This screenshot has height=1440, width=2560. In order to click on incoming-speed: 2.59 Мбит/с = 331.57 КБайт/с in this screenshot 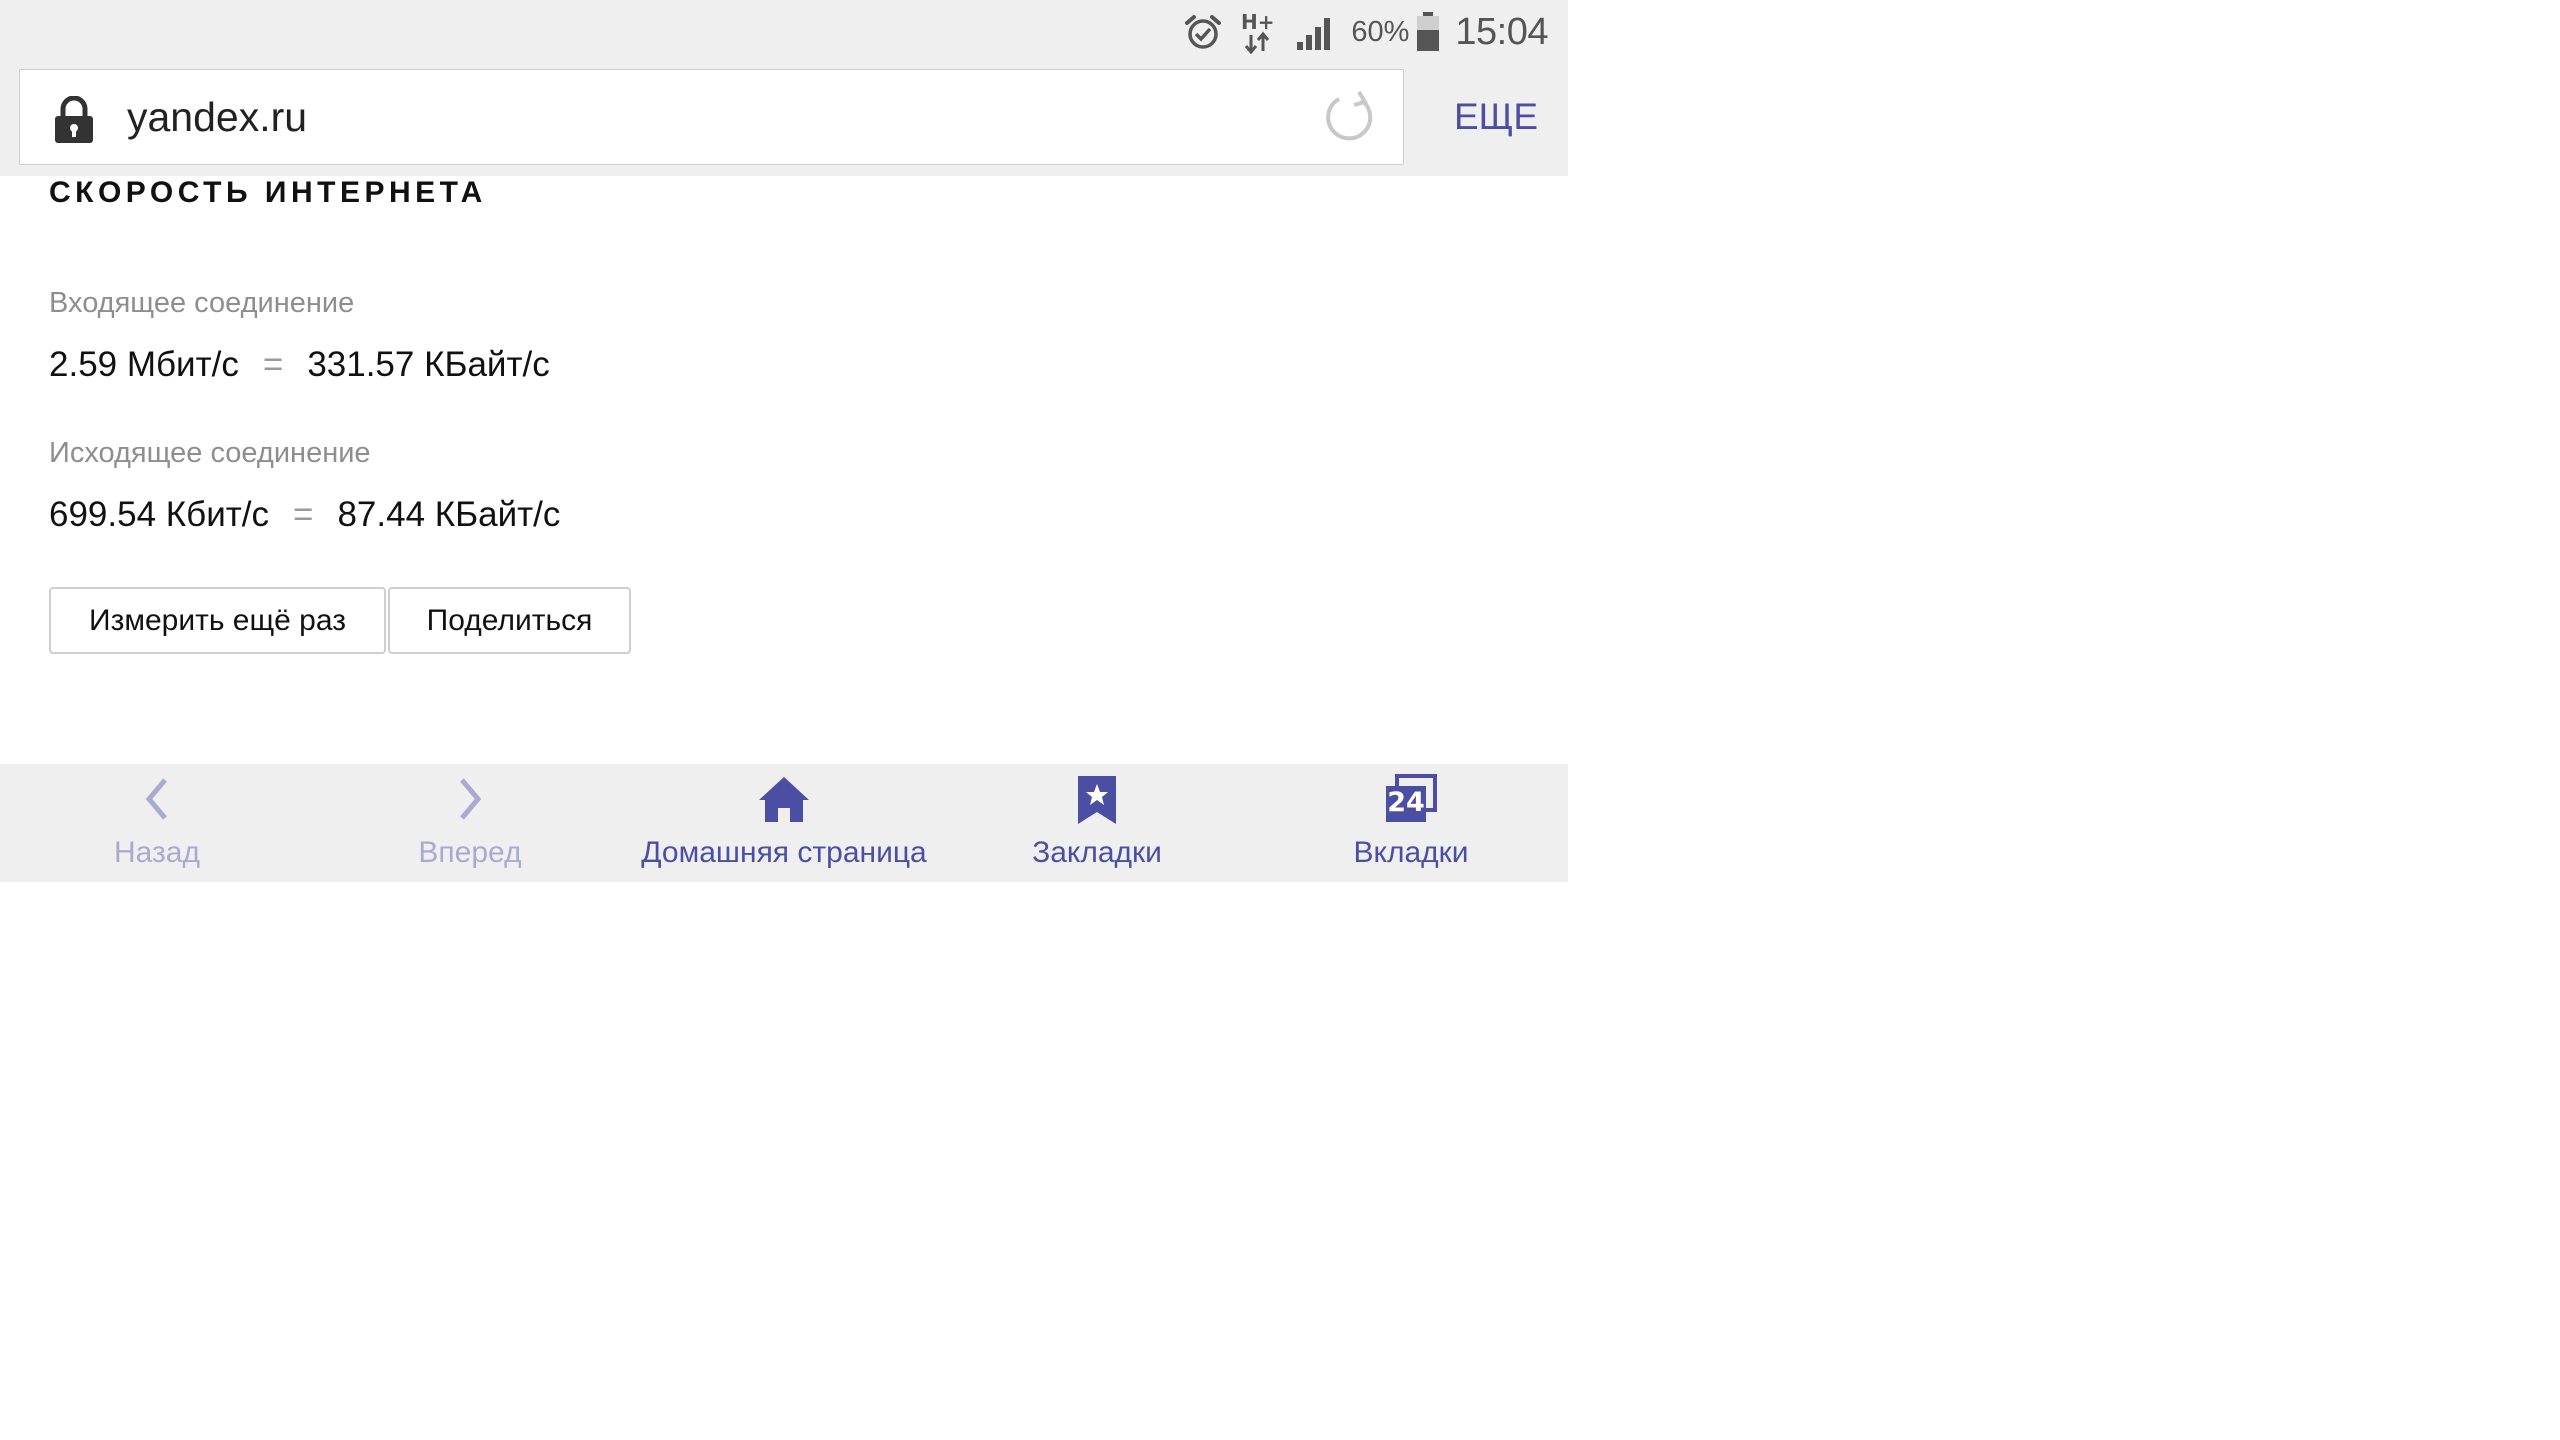, I will do `click(299, 365)`.